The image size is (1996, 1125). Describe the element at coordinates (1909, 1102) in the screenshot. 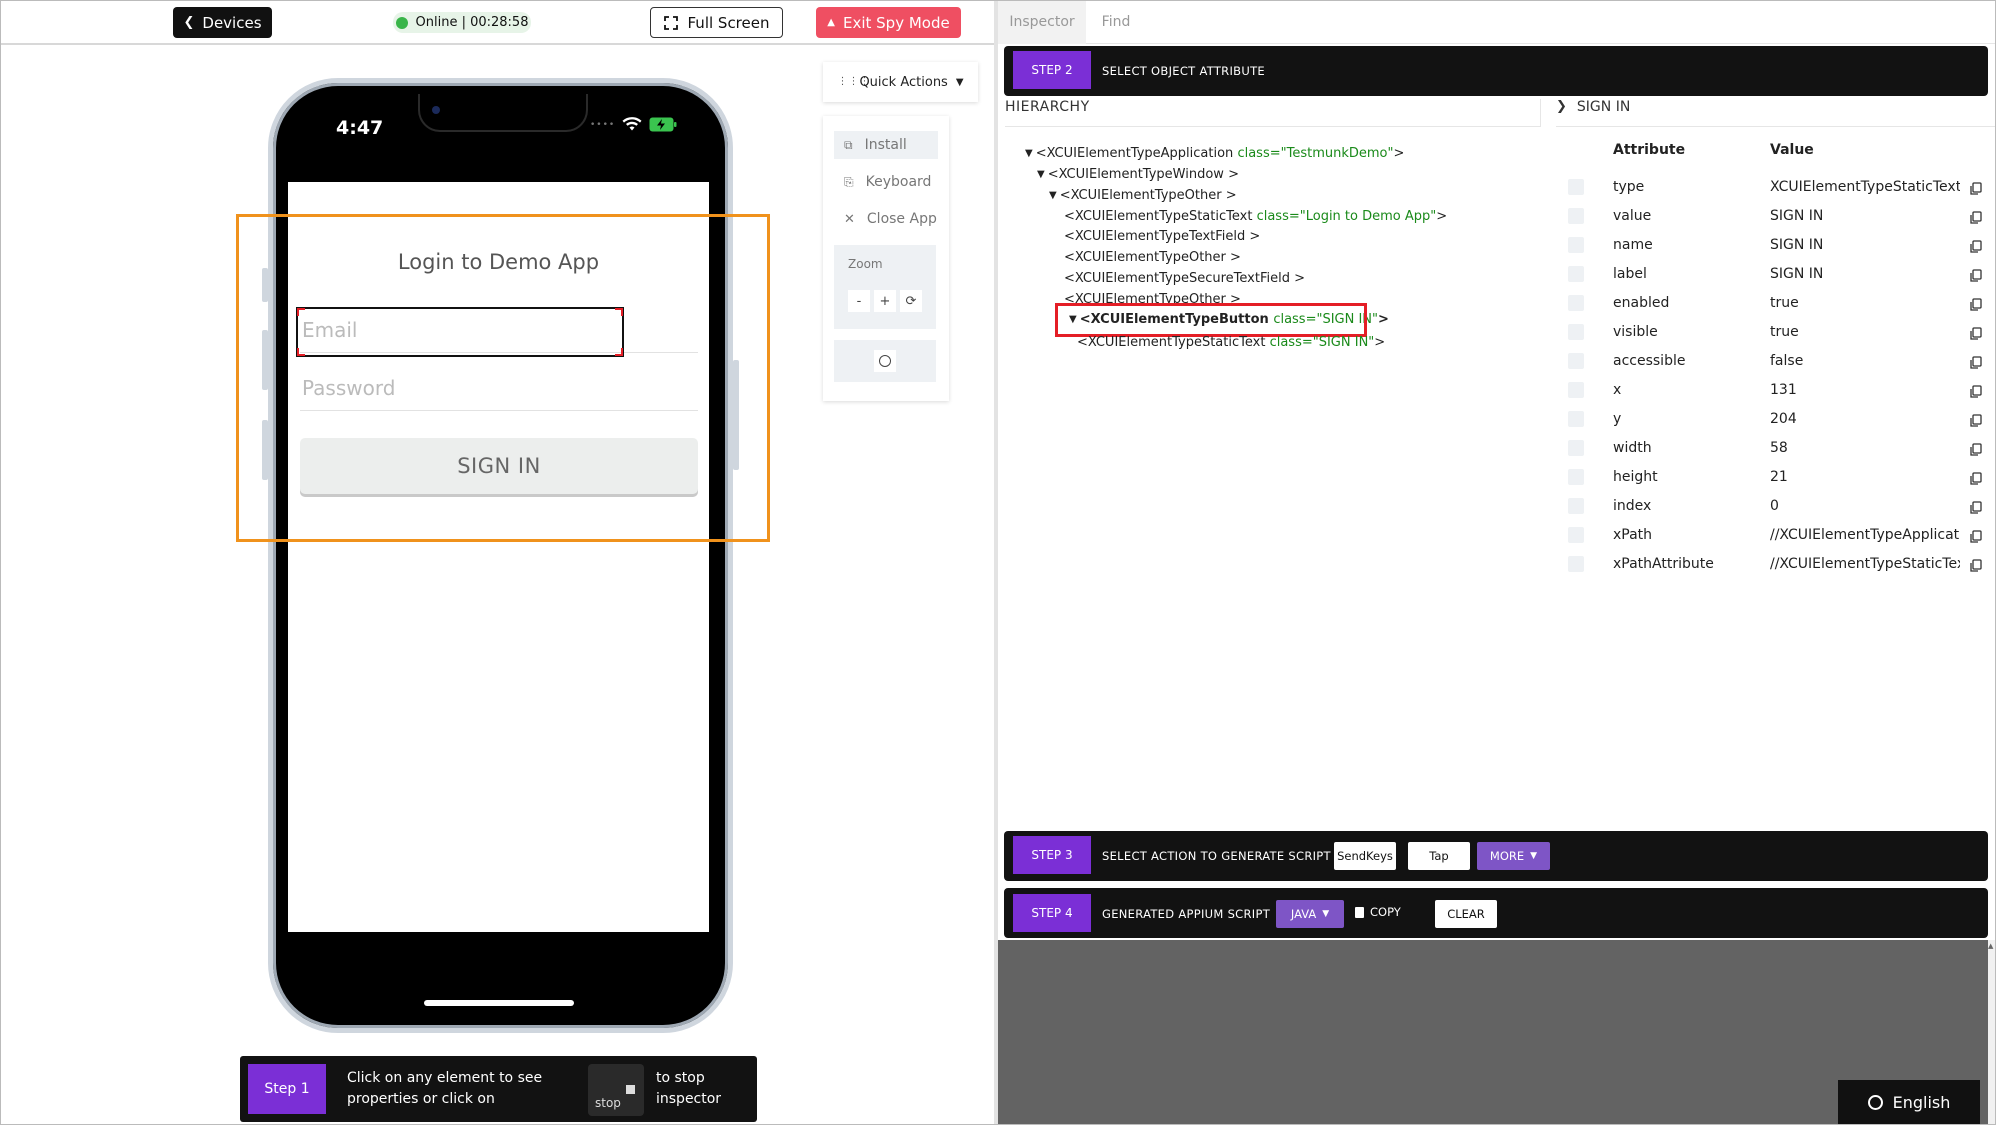

I see `english-language-button: English` at that location.